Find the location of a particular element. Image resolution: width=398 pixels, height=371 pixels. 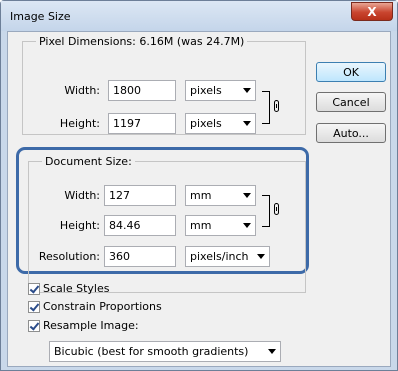

pixel-height-unit-select: pixels is located at coordinates (220, 123).